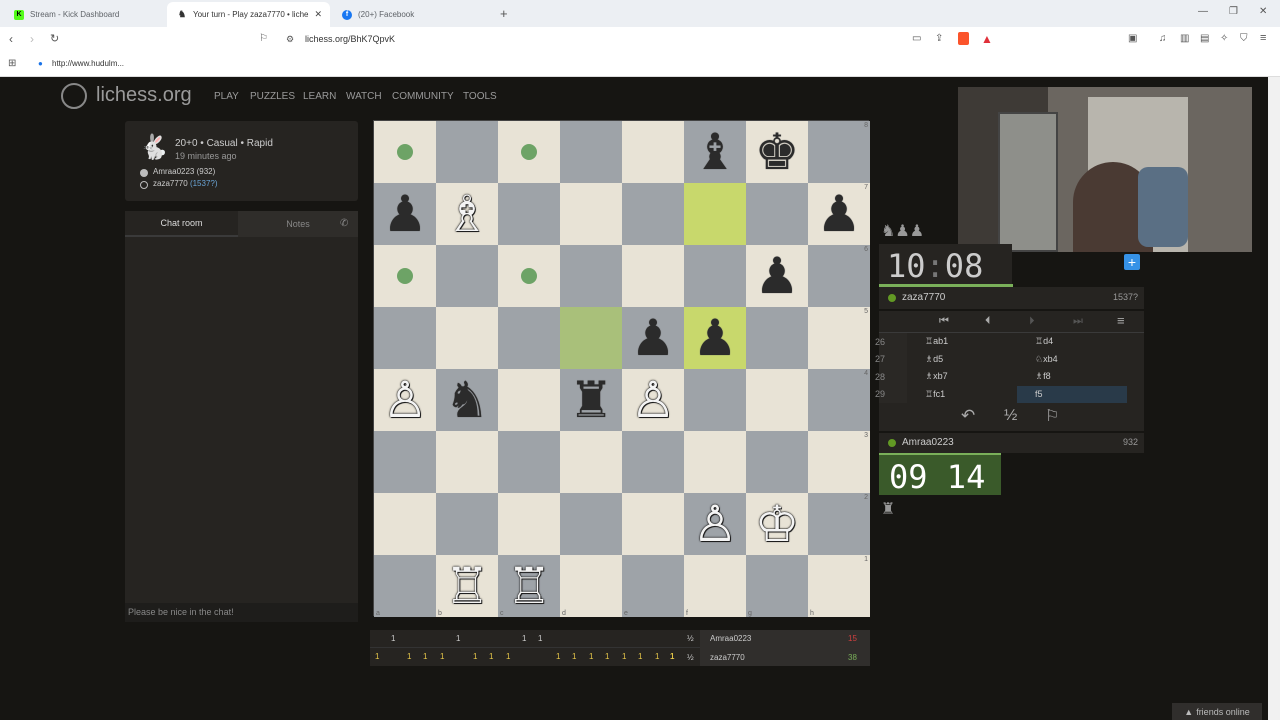 The width and height of the screenshot is (1280, 720). What do you see at coordinates (1163, 38) in the screenshot?
I see `music-icon: ♫` at bounding box center [1163, 38].